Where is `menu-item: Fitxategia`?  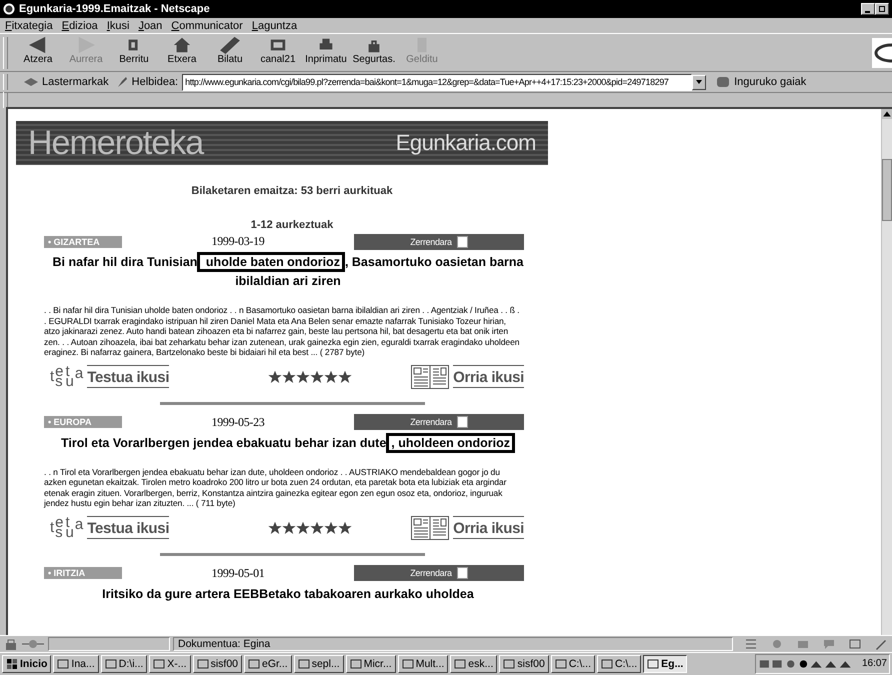 menu-item: Fitxategia is located at coordinates (29, 26).